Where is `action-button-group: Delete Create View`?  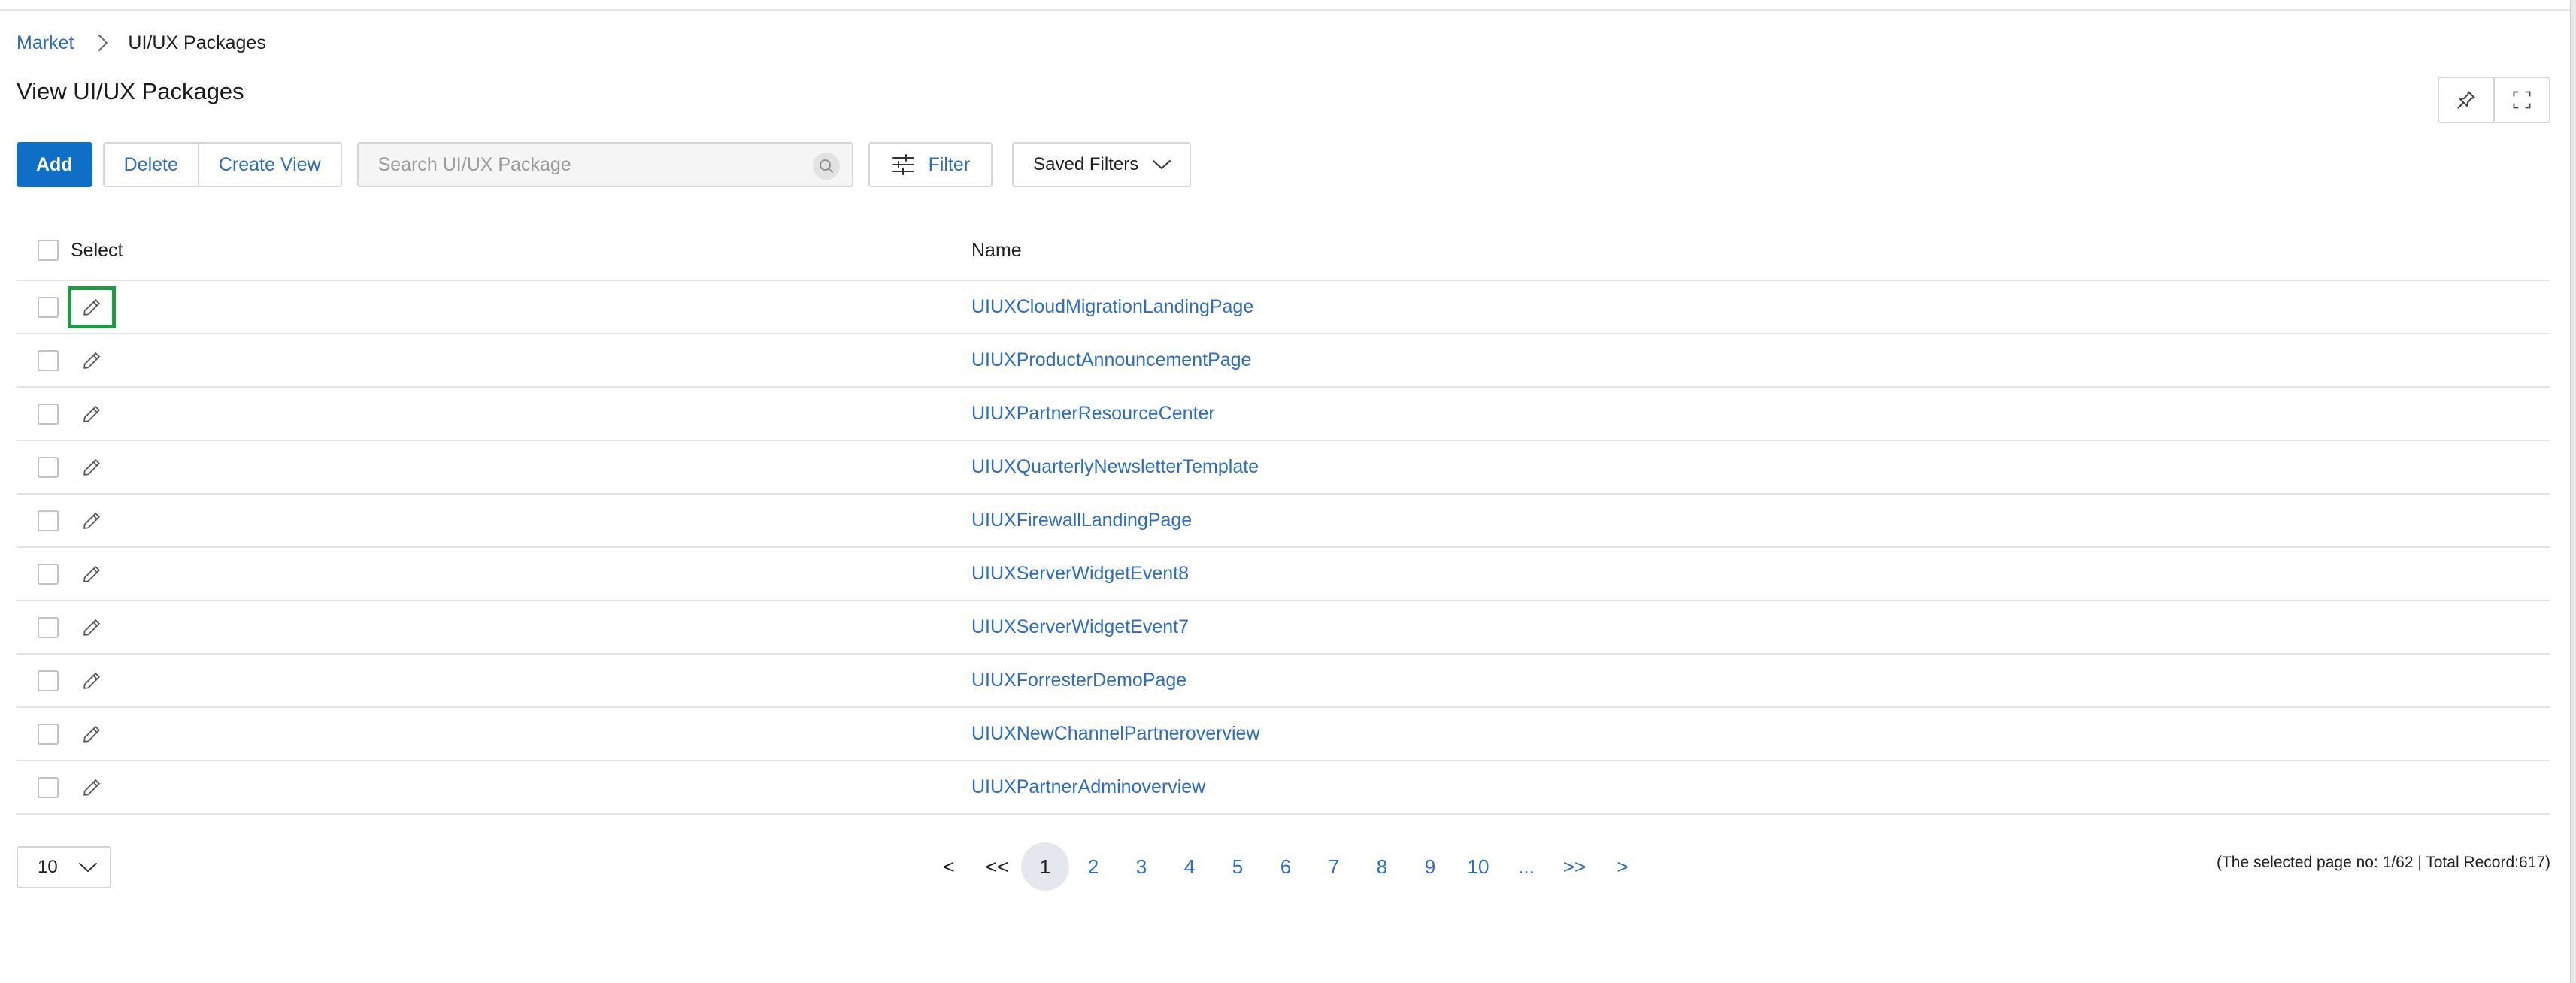
action-button-group: Delete Create View is located at coordinates (222, 164).